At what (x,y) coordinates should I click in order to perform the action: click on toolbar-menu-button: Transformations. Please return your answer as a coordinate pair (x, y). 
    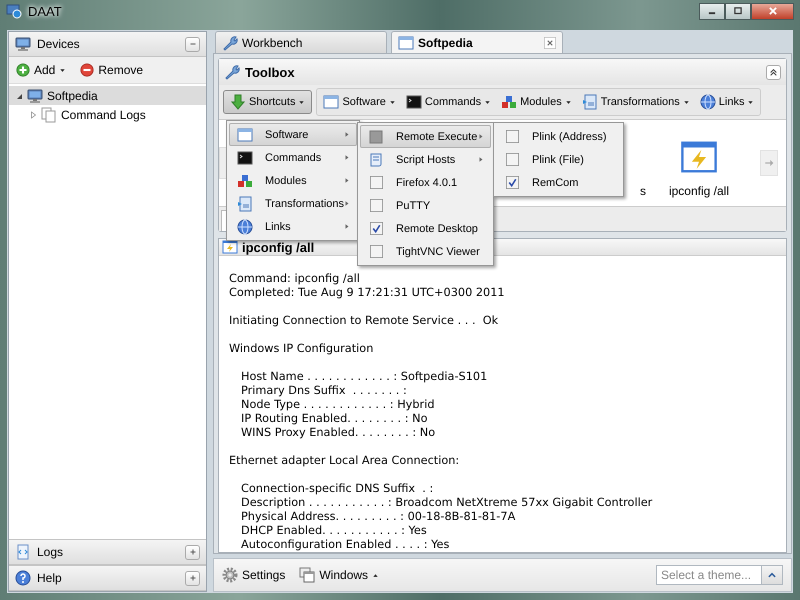
    Looking at the image, I should click on (636, 102).